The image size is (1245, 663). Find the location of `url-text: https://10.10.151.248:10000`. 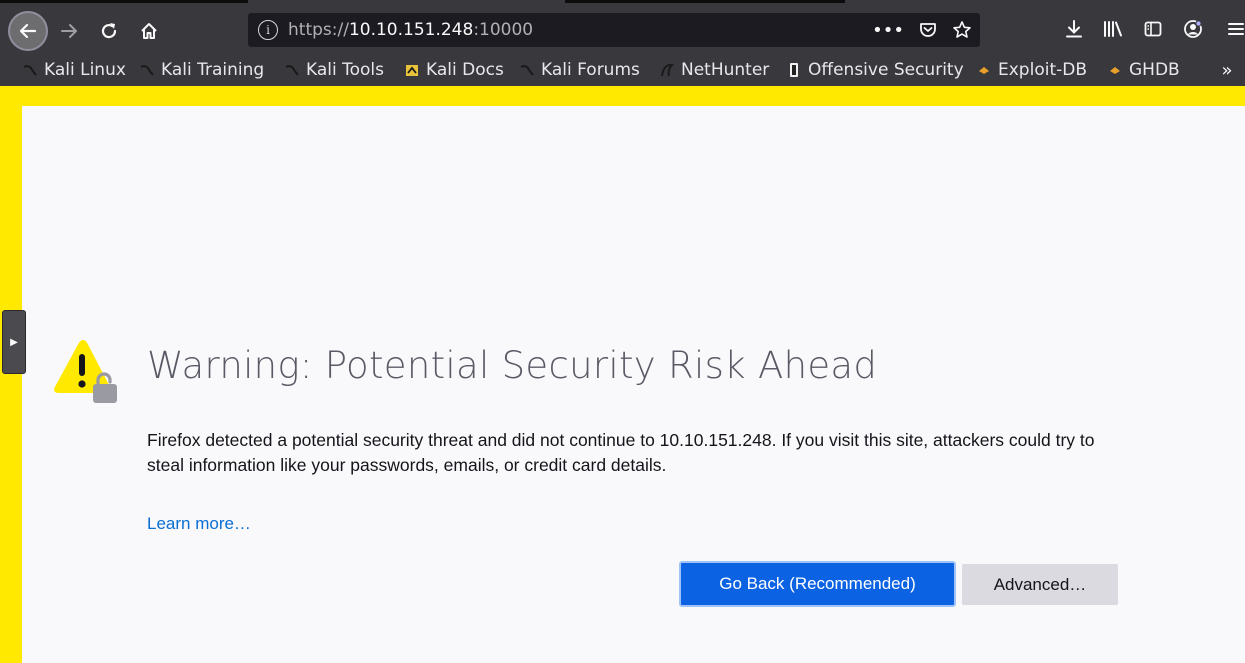

url-text: https://10.10.151.248:10000 is located at coordinates (410, 30).